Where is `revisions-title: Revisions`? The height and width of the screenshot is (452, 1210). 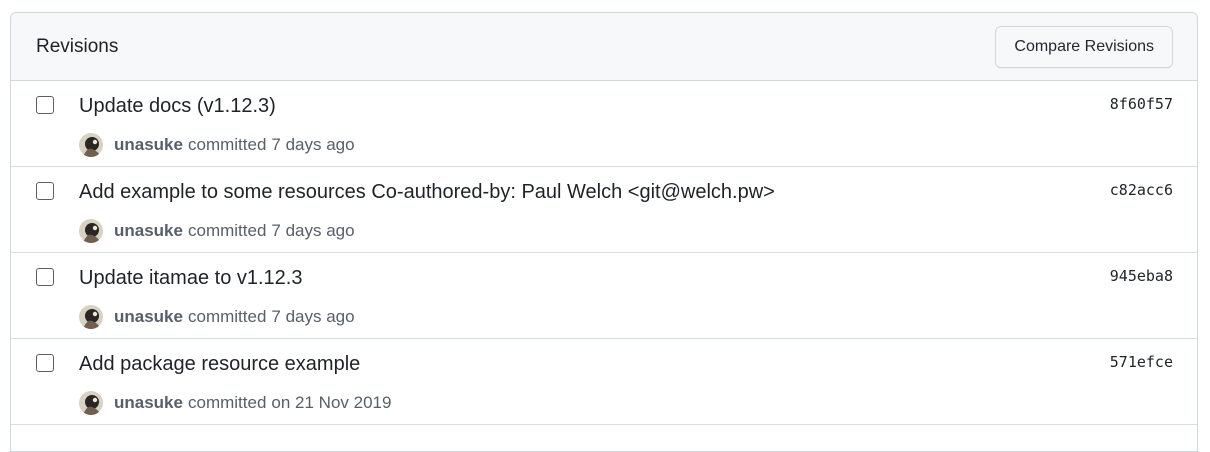
revisions-title: Revisions is located at coordinates (77, 46).